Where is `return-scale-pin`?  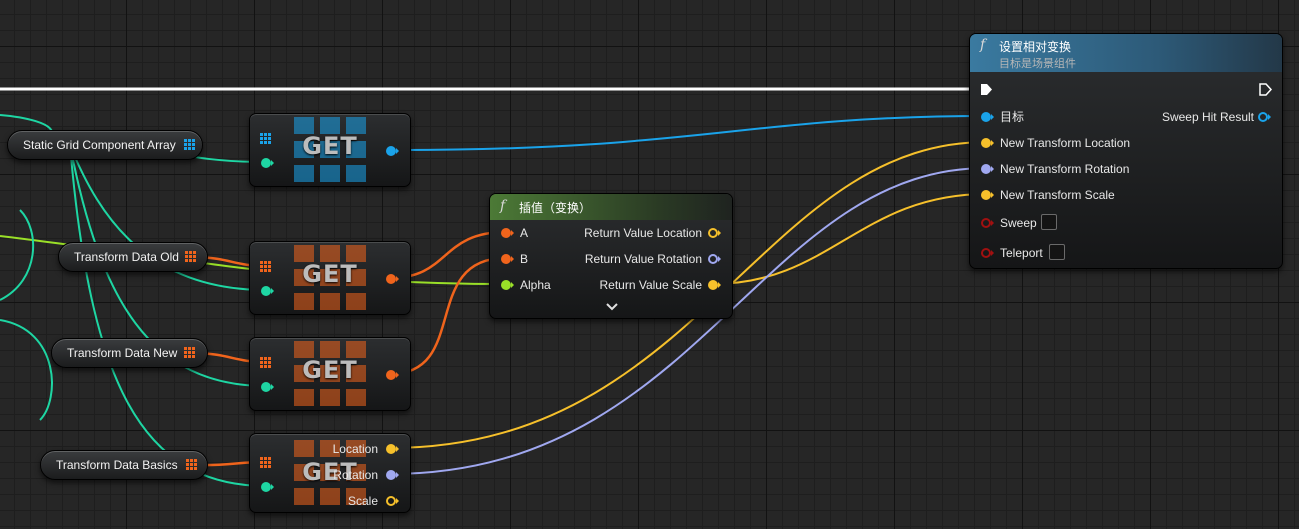
return-scale-pin is located at coordinates (714, 285).